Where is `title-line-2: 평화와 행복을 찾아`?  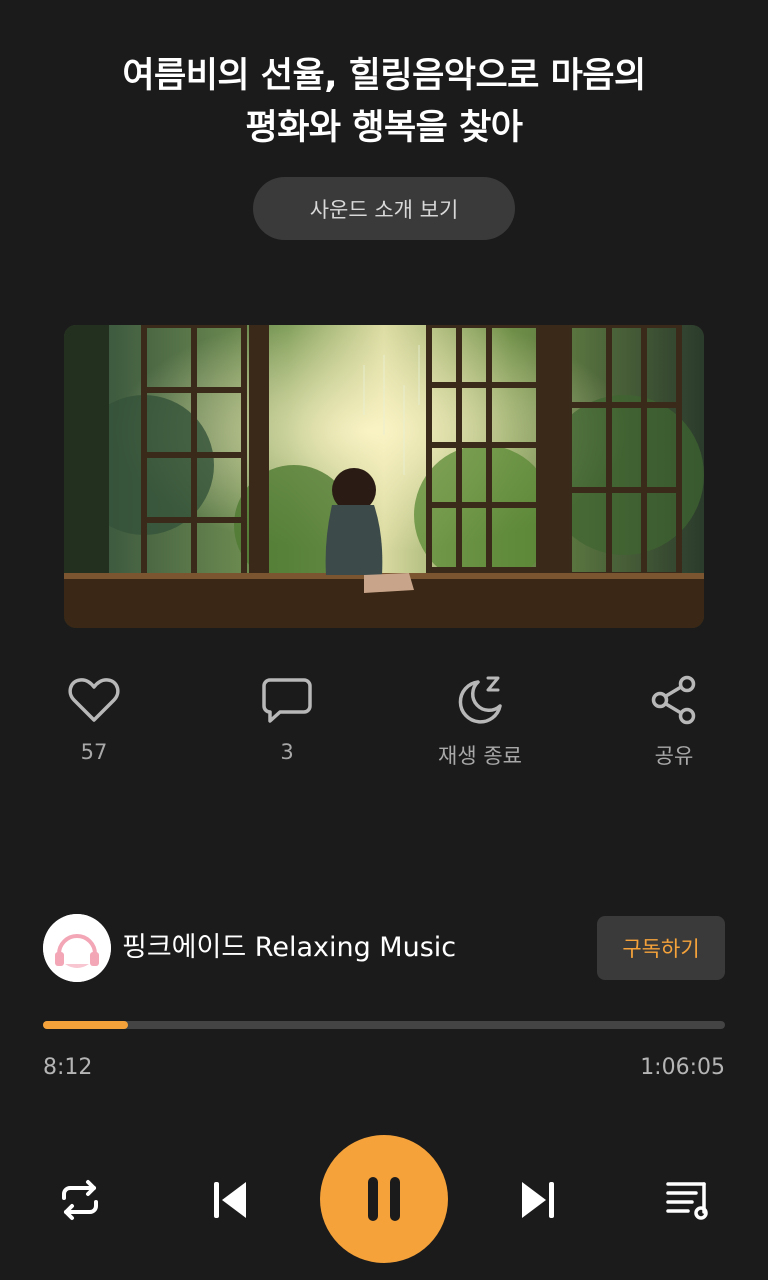 title-line-2: 평화와 행복을 찾아 is located at coordinates (384, 128).